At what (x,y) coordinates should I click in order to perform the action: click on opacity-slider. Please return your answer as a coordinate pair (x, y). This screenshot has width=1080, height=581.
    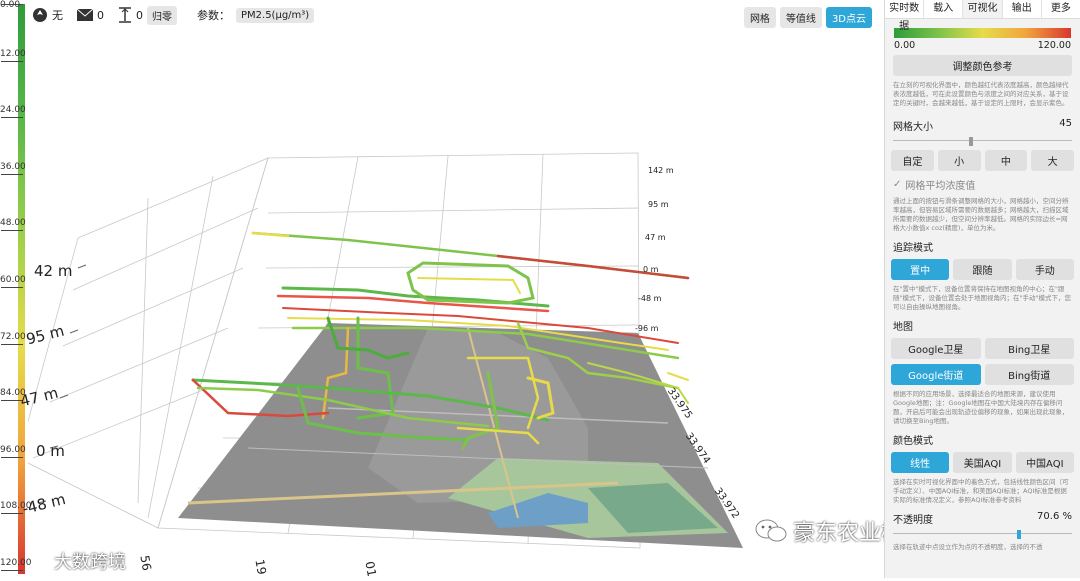
    Looking at the image, I should click on (982, 534).